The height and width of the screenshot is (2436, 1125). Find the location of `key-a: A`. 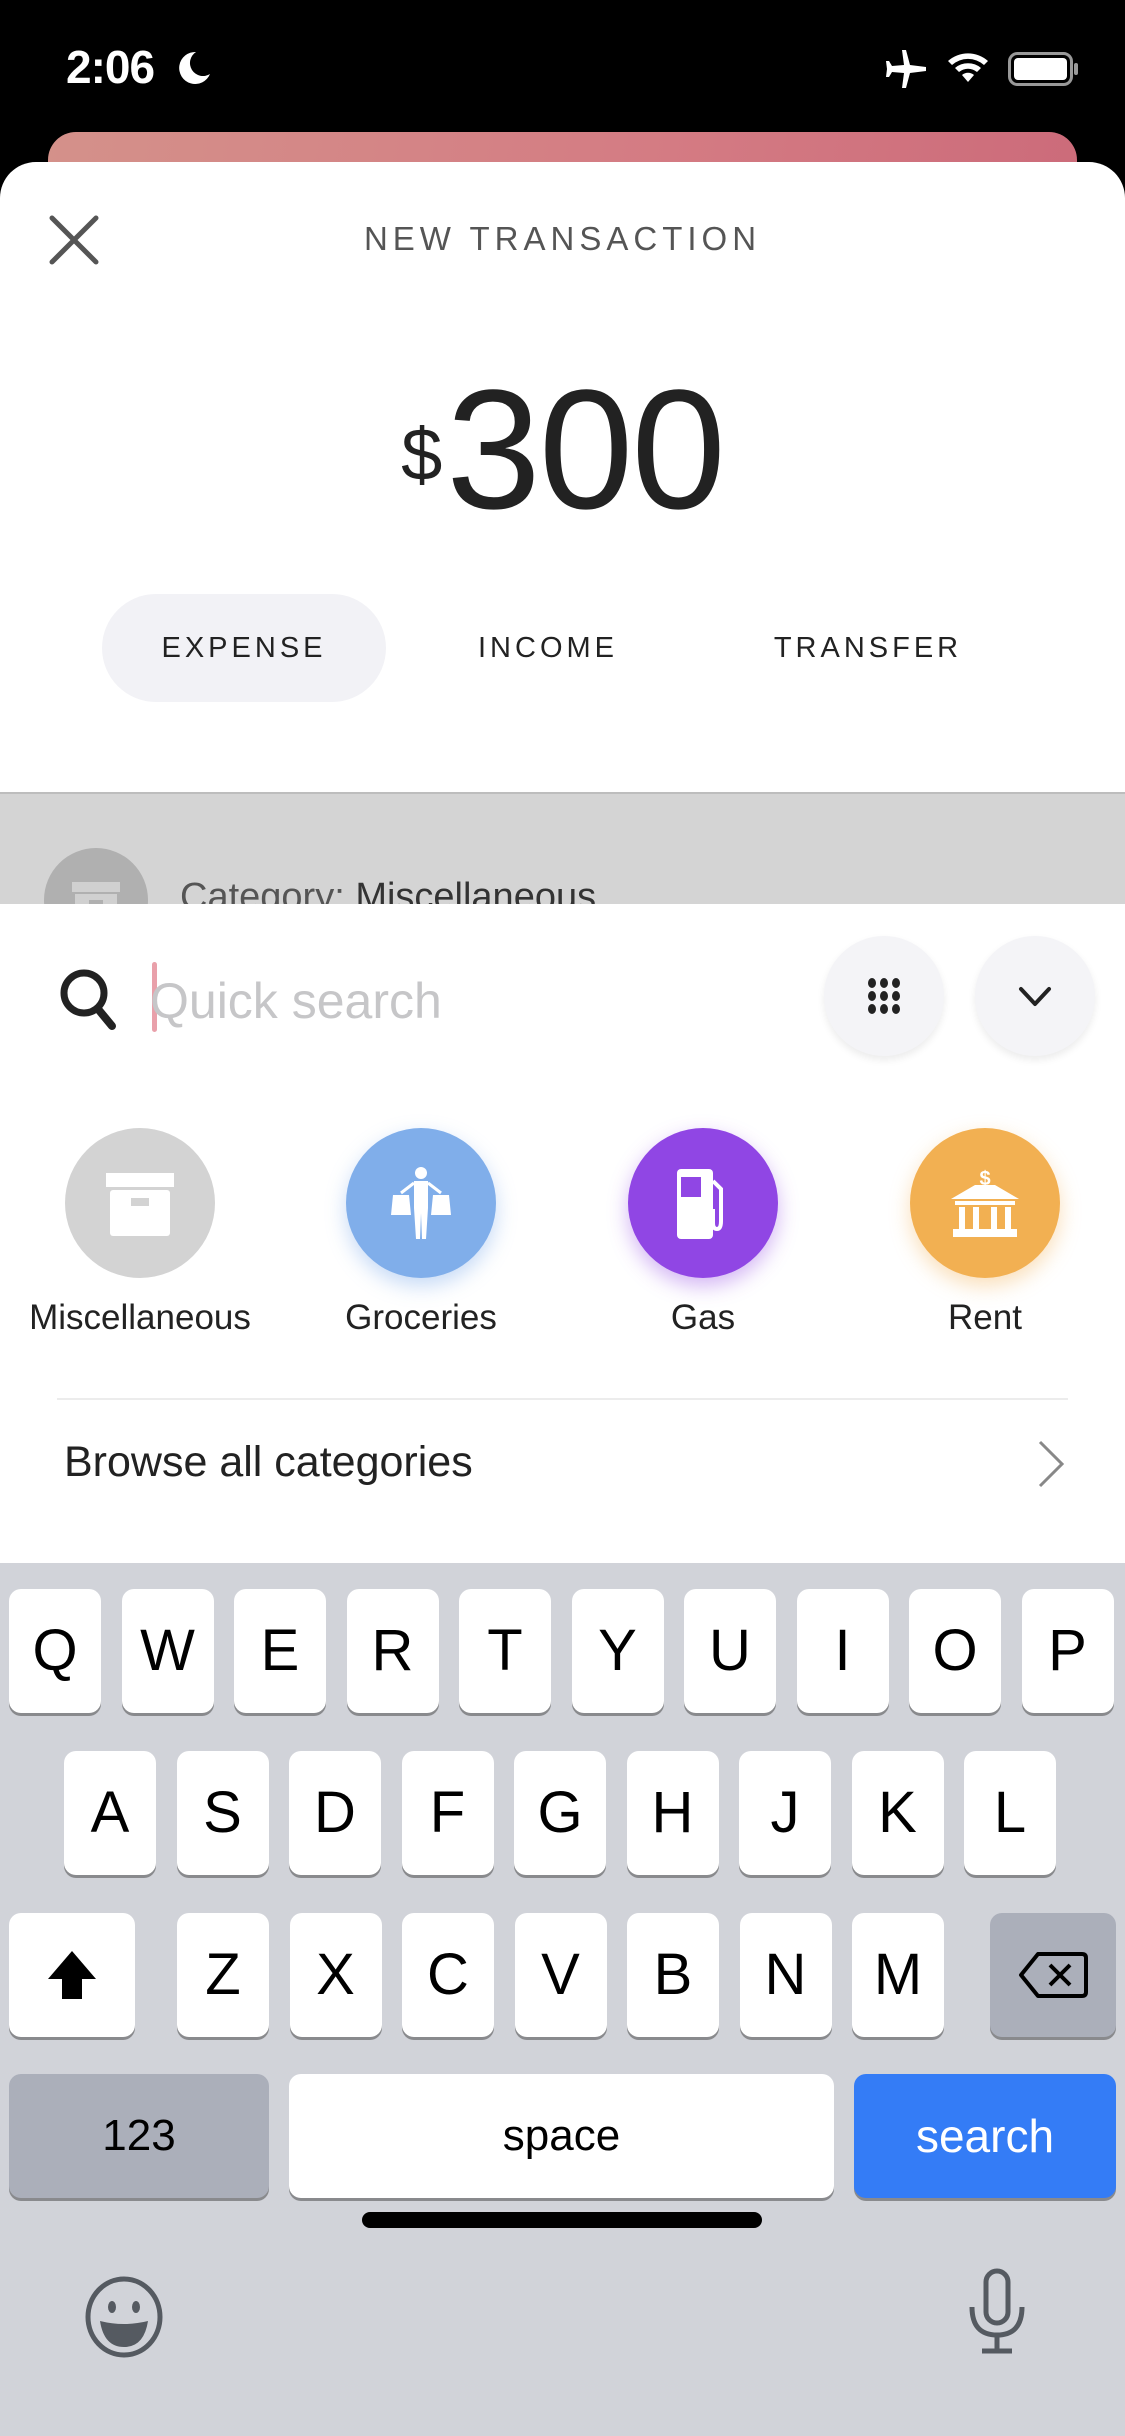

key-a: A is located at coordinates (110, 1813).